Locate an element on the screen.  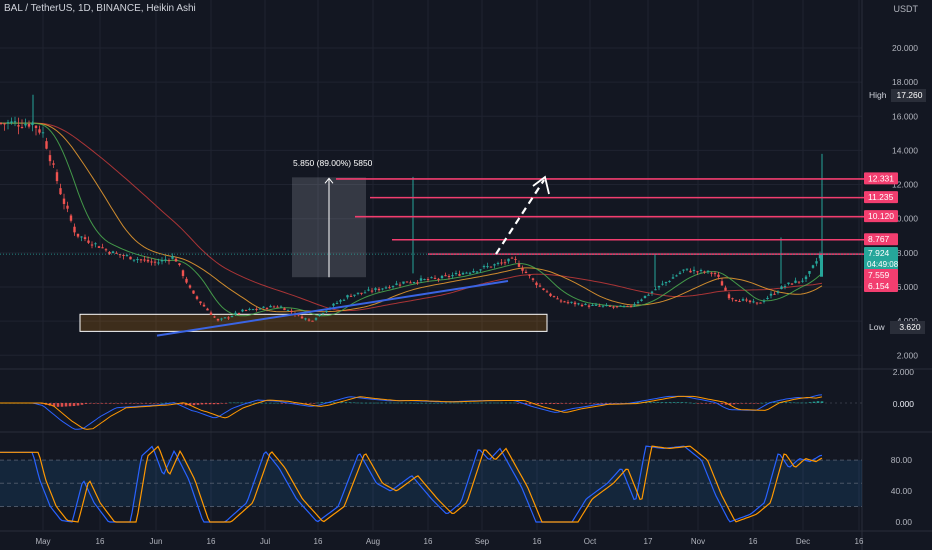
time-tick-label: 16 is located at coordinates (428, 541).